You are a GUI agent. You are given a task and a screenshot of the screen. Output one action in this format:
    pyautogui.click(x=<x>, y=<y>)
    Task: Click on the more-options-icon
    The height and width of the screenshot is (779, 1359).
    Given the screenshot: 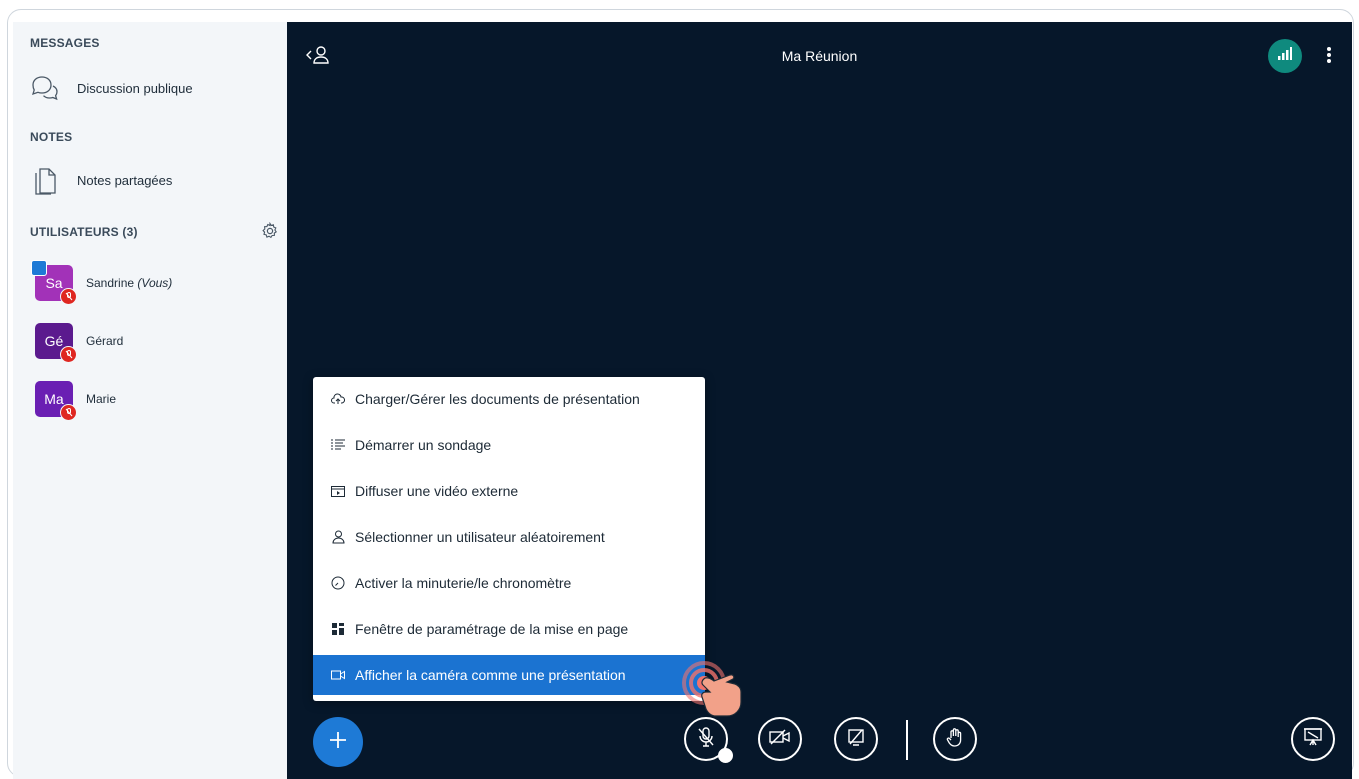 What is the action you would take?
    pyautogui.click(x=1329, y=57)
    